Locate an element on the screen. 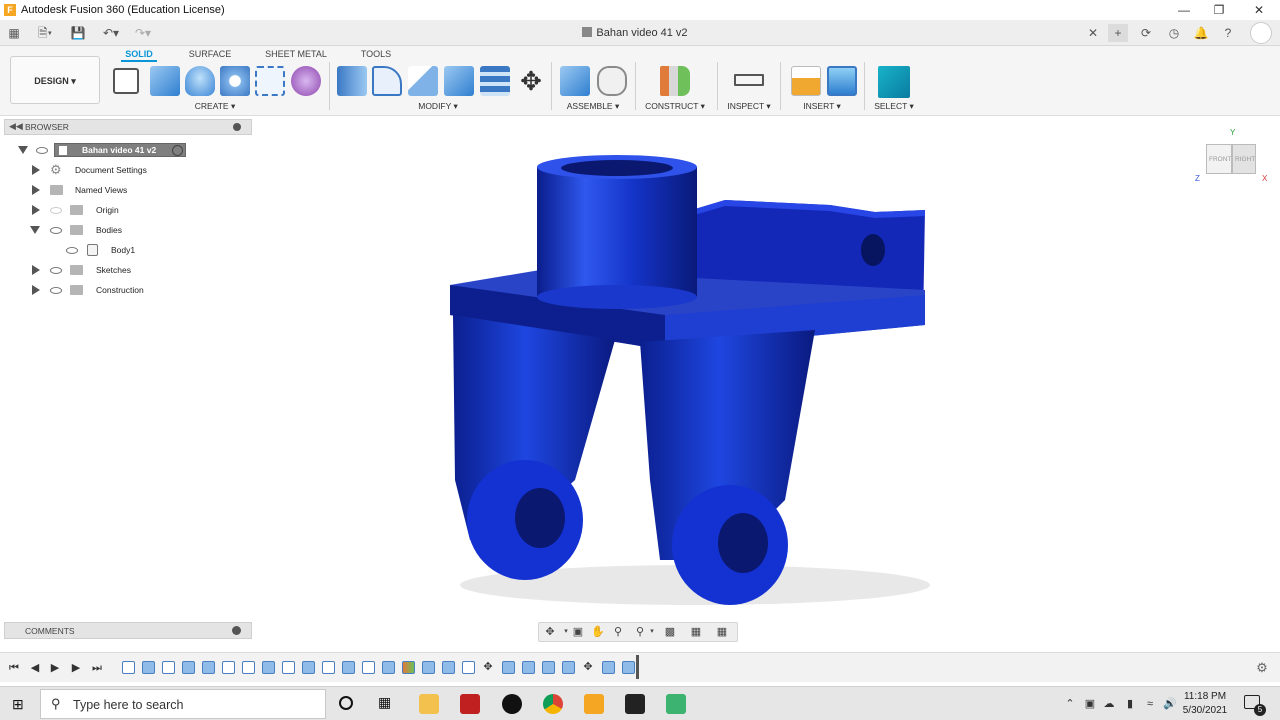 Image resolution: width=1280 pixels, height=720 pixels. hidden-eye-icon is located at coordinates (56, 210).